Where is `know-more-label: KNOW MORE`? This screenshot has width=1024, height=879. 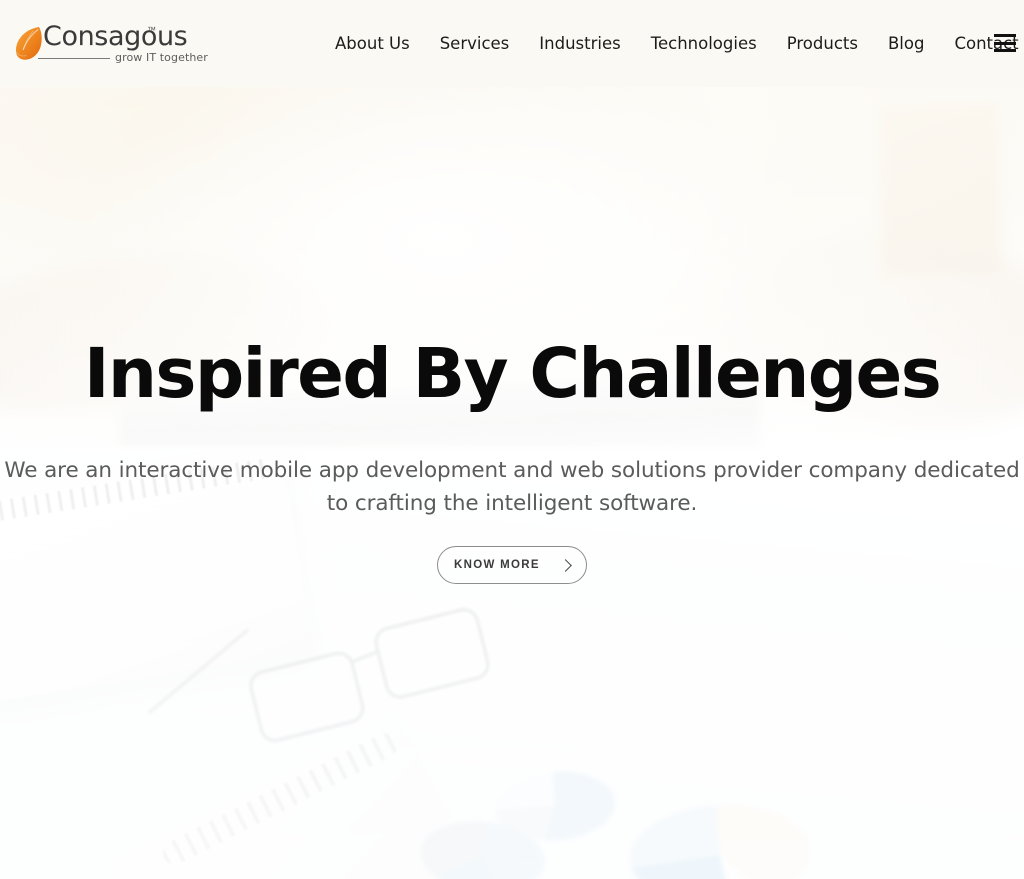
know-more-label: KNOW MORE is located at coordinates (497, 565).